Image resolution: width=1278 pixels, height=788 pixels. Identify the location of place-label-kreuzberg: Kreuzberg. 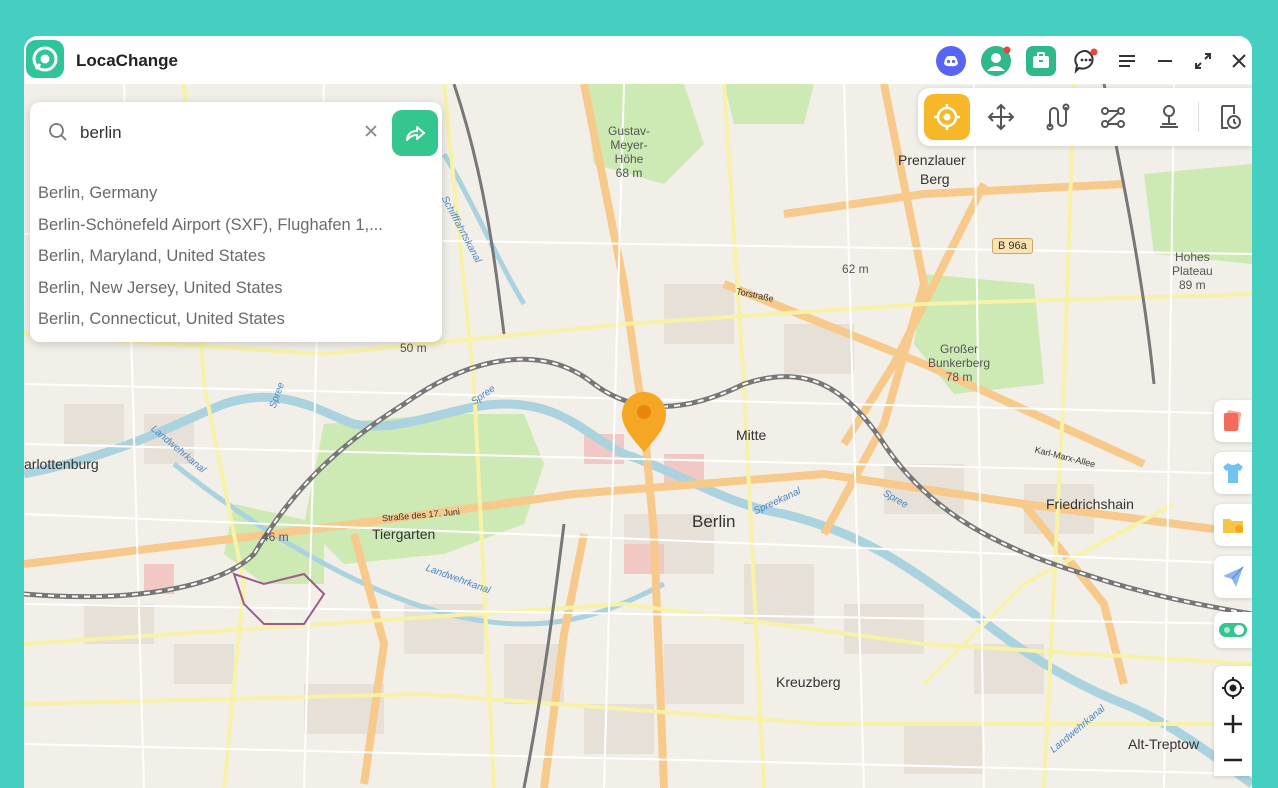
(808, 682).